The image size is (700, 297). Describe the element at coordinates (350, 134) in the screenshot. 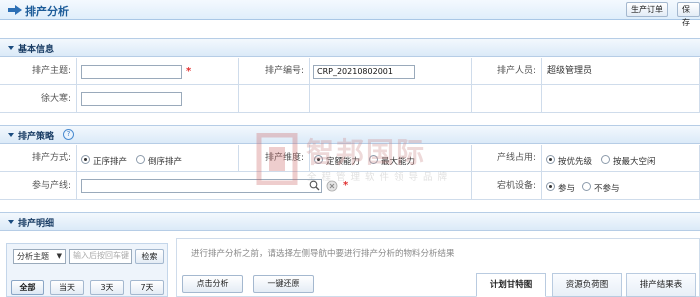

I see `section-strategy: 排产策略 ?` at that location.